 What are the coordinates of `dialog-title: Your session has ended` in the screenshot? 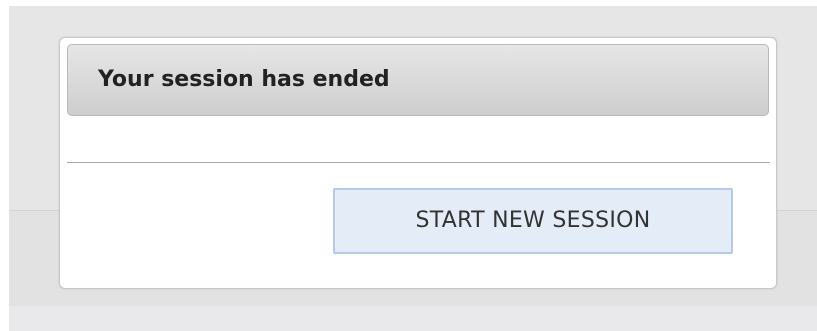 It's located at (244, 79).